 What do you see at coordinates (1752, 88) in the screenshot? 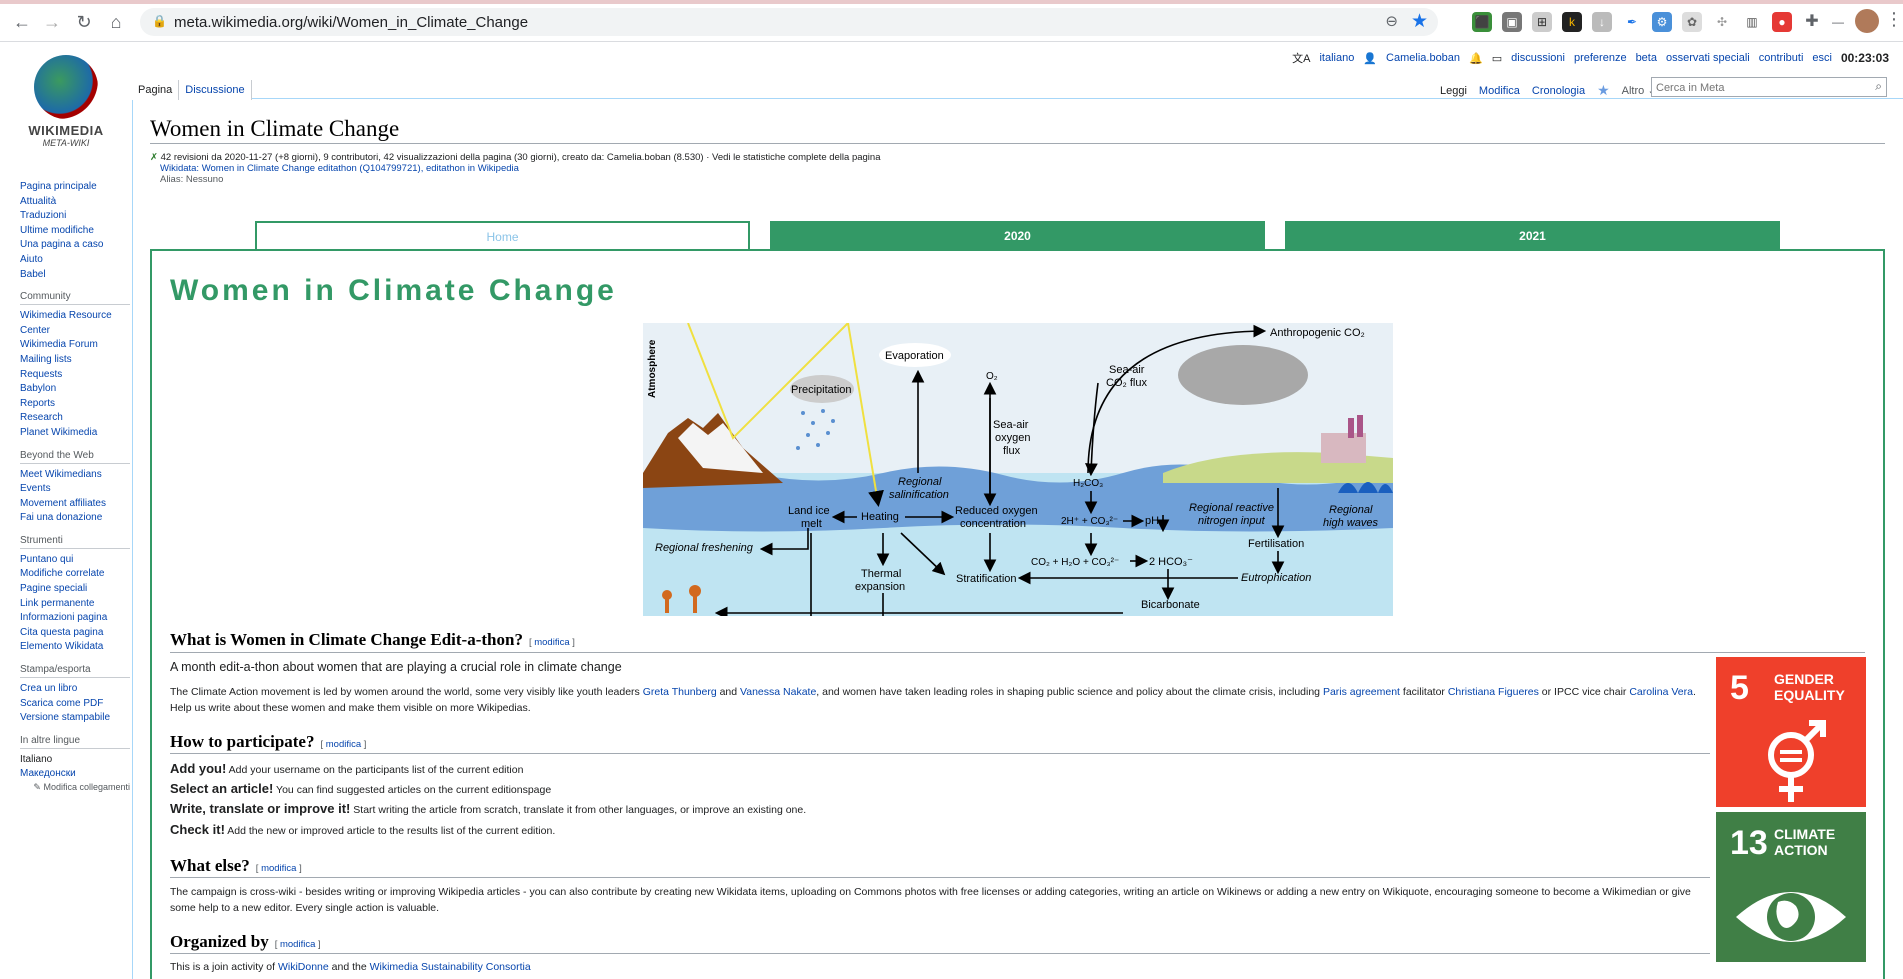
I see `search-input` at bounding box center [1752, 88].